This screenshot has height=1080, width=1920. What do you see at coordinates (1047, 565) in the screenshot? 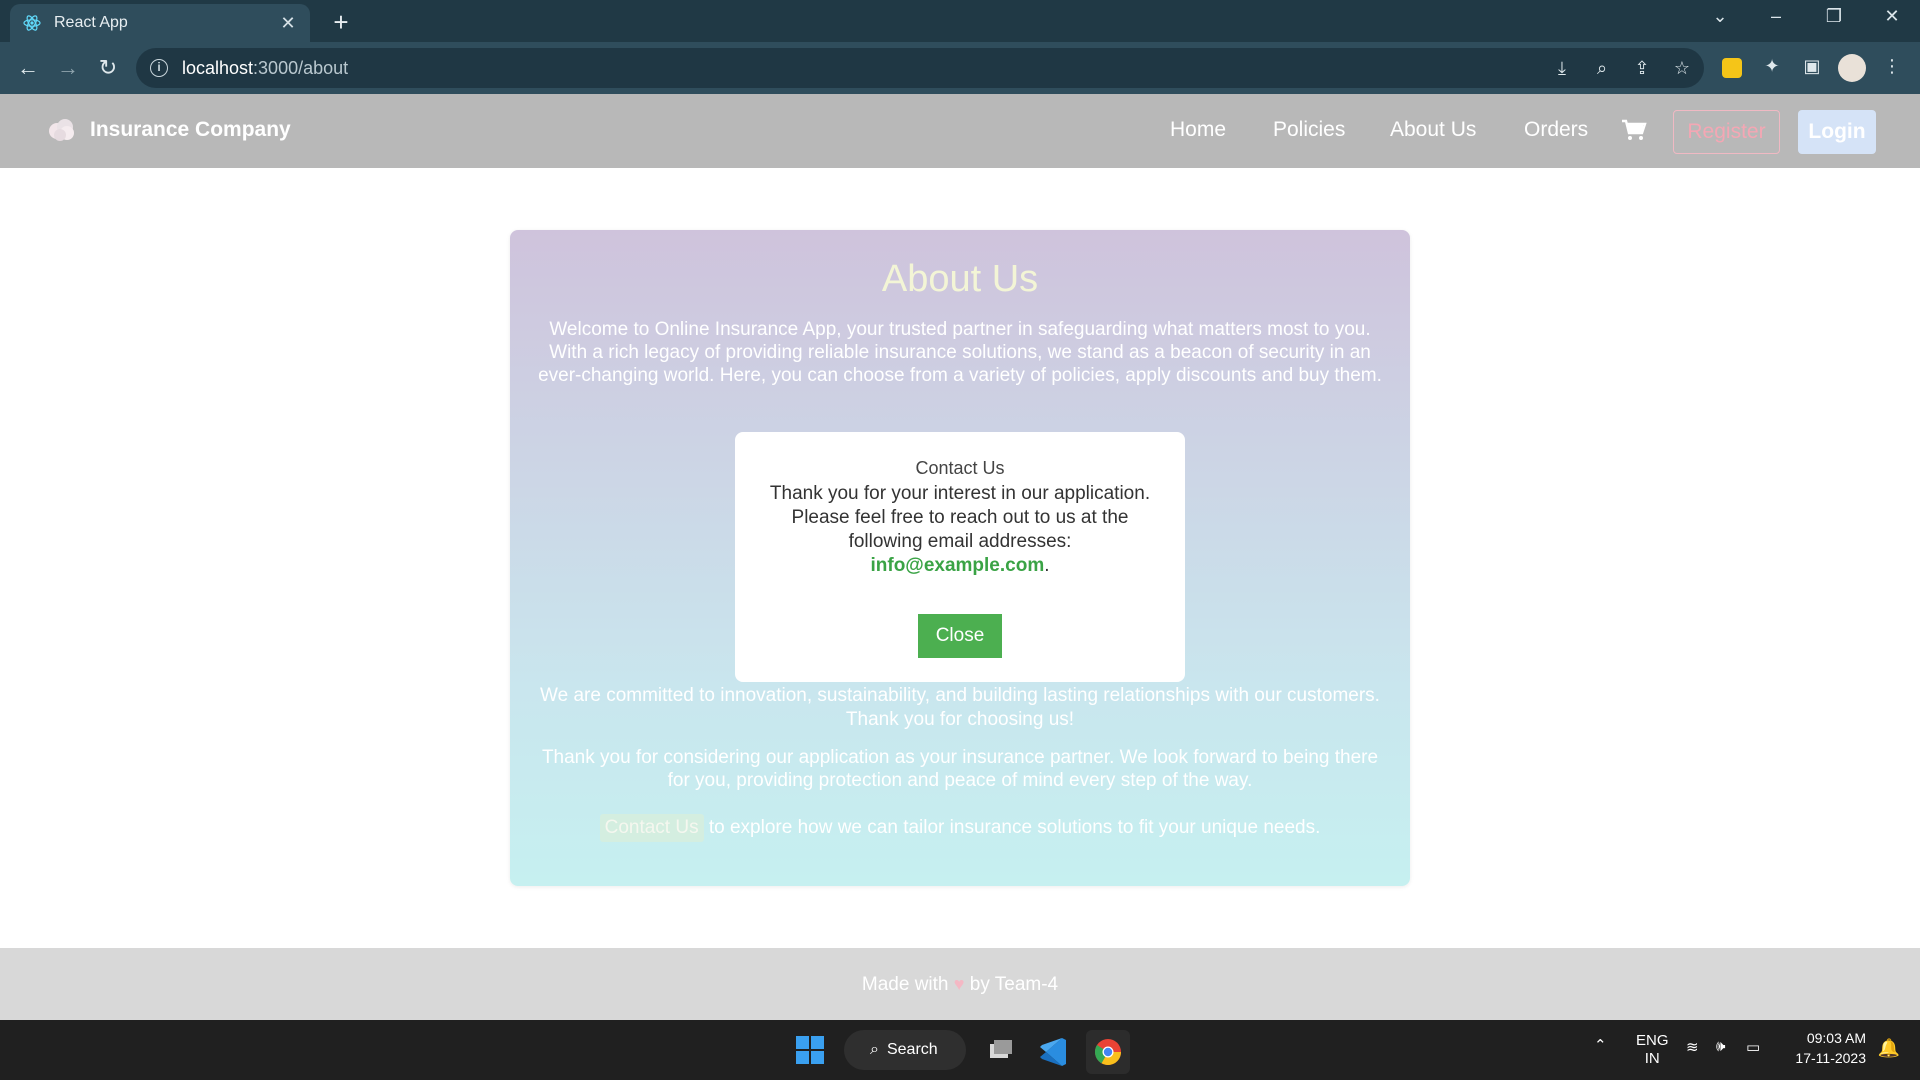
I see `modal-period: .` at bounding box center [1047, 565].